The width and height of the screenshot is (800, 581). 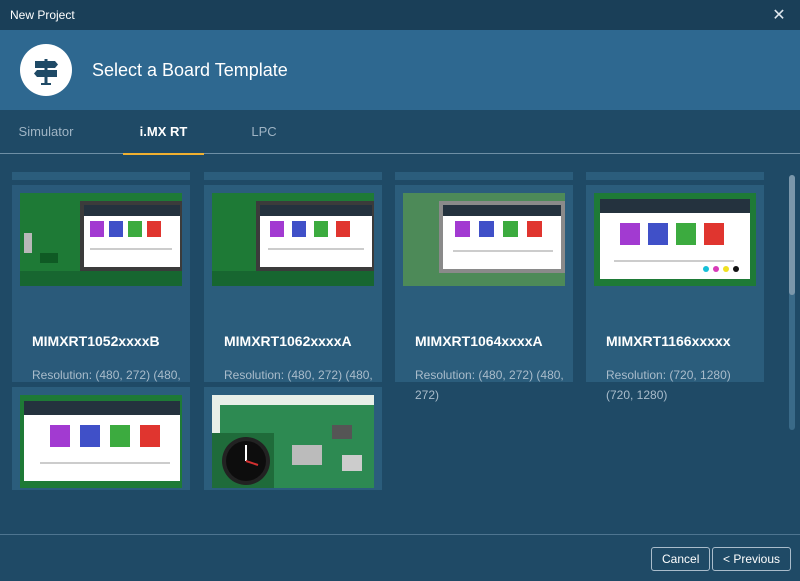 What do you see at coordinates (163, 132) in the screenshot?
I see `tab-imx-rt: i.MX RT` at bounding box center [163, 132].